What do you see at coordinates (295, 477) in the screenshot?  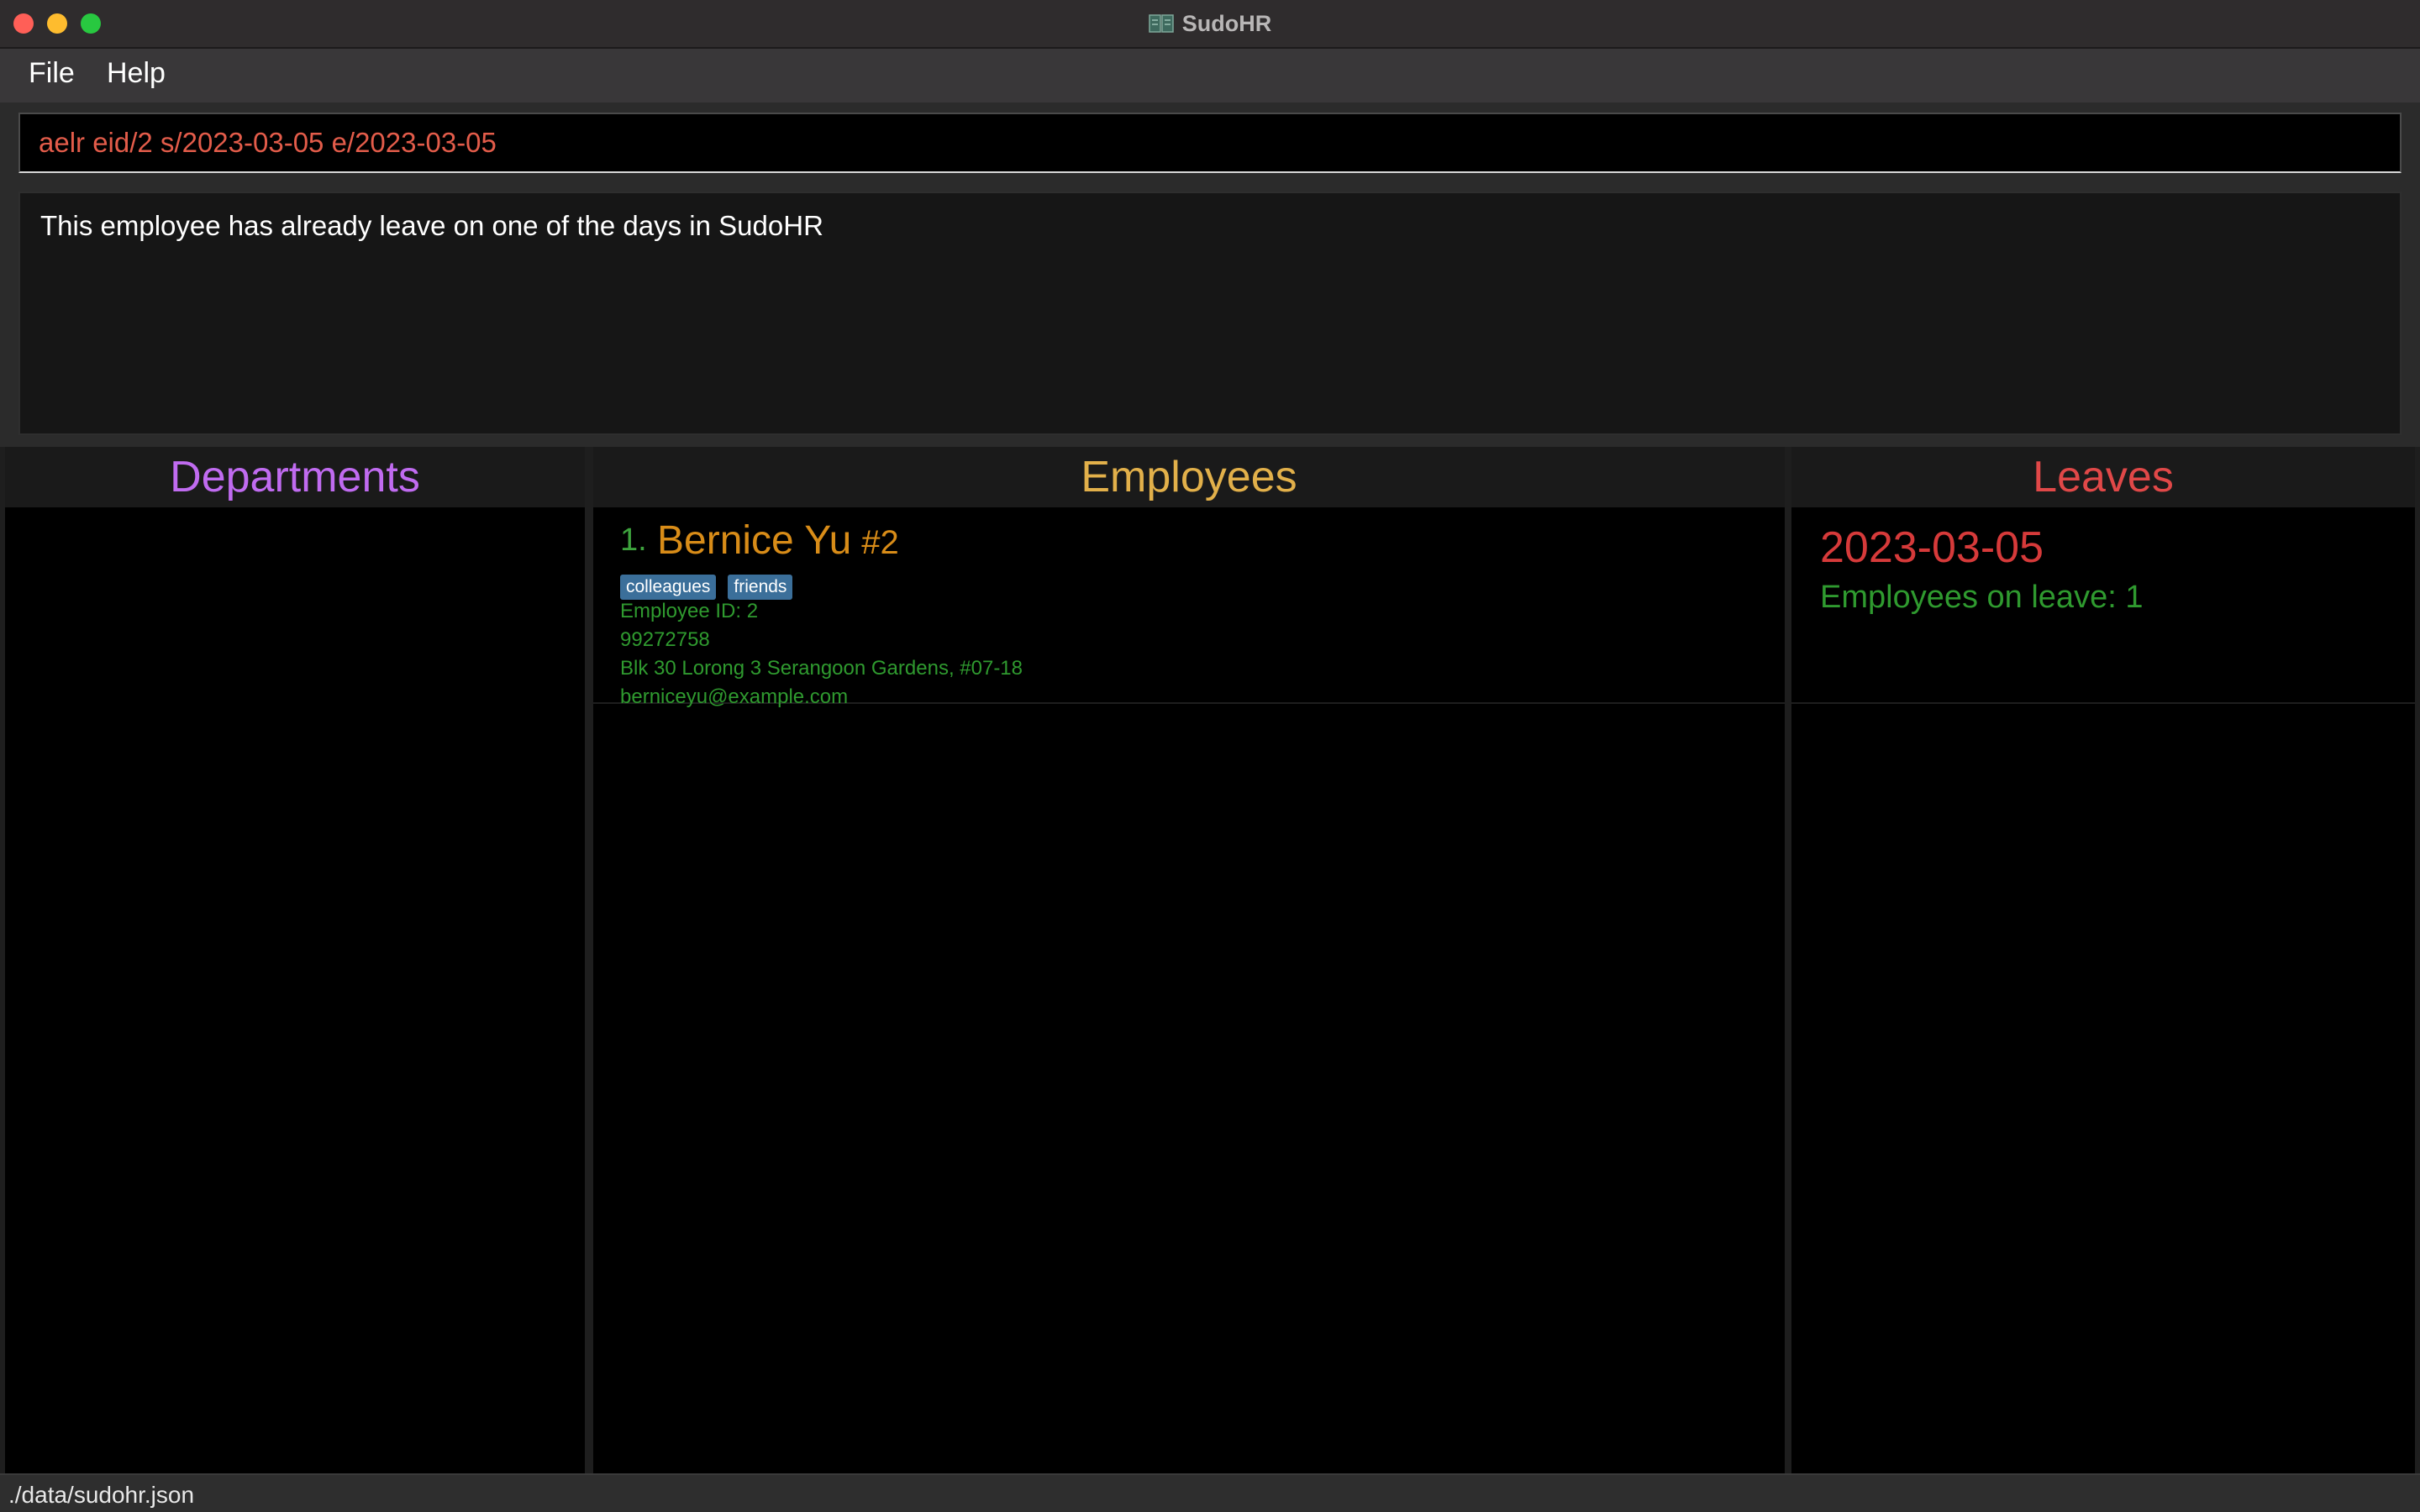 I see `departments-title: Departments` at bounding box center [295, 477].